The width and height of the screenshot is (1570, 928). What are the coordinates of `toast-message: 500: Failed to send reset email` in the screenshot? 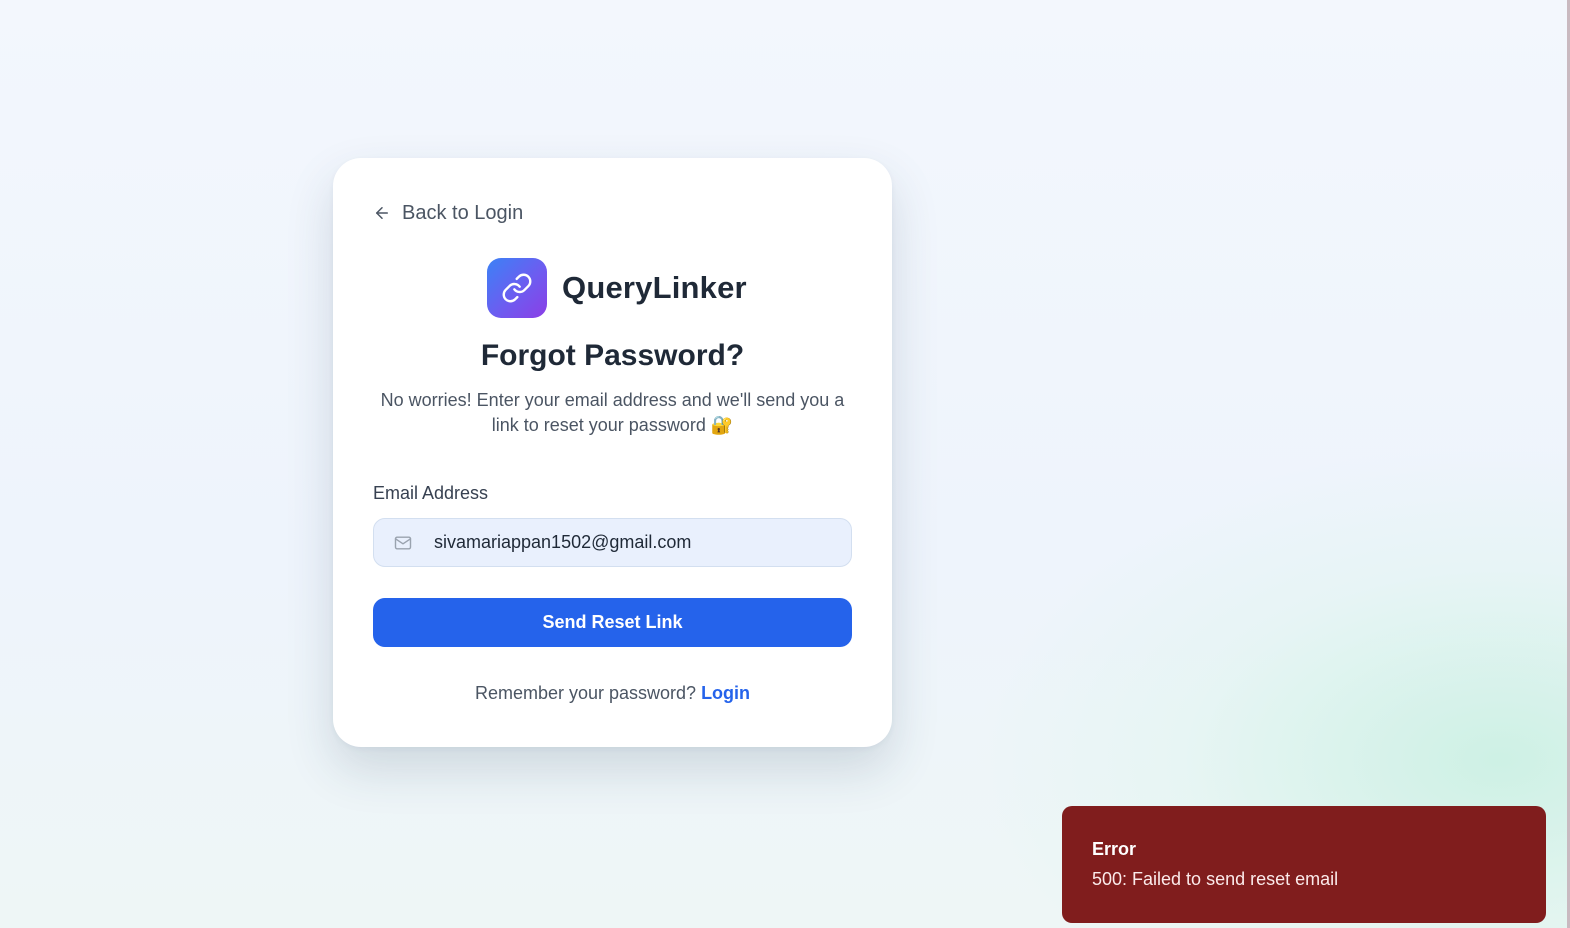 It's located at (1215, 879).